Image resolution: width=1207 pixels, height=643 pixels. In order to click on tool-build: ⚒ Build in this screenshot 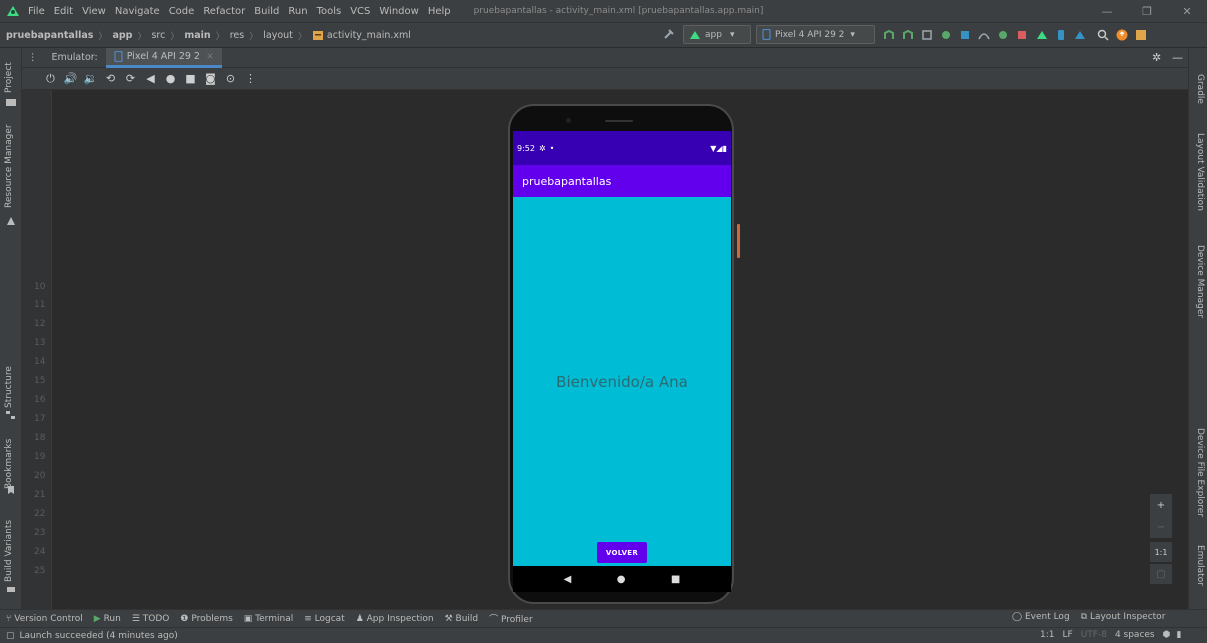, I will do `click(462, 619)`.